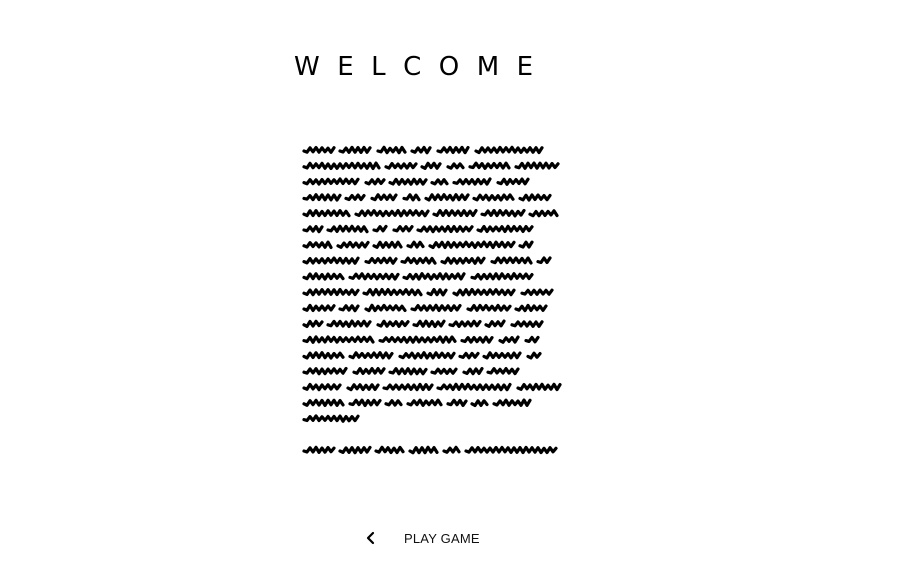 The image size is (908, 575). Describe the element at coordinates (371, 538) in the screenshot. I see `chevron-left-icon` at that location.